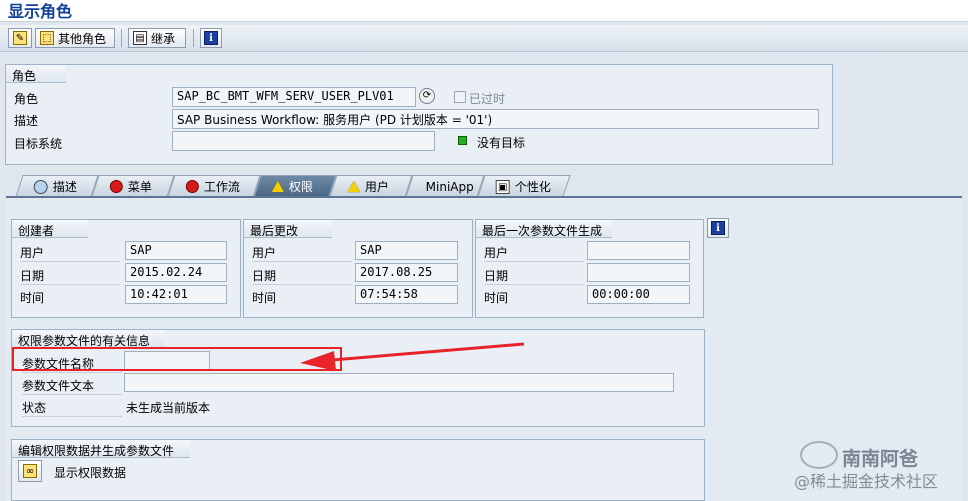  What do you see at coordinates (484, 38) in the screenshot?
I see `application-toolbar: ✎ ⬚ 其他角色 ▤ 继承 i` at bounding box center [484, 38].